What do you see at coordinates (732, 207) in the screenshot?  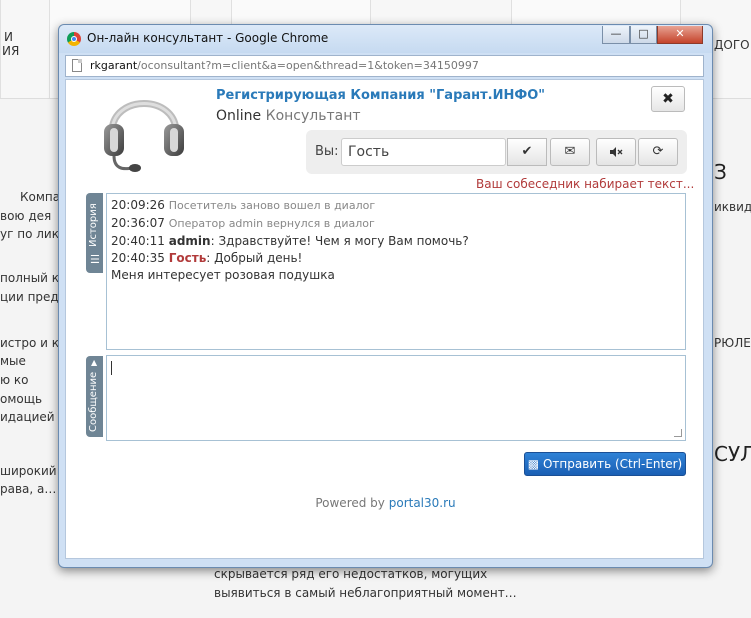 I see `background-text: иквид` at bounding box center [732, 207].